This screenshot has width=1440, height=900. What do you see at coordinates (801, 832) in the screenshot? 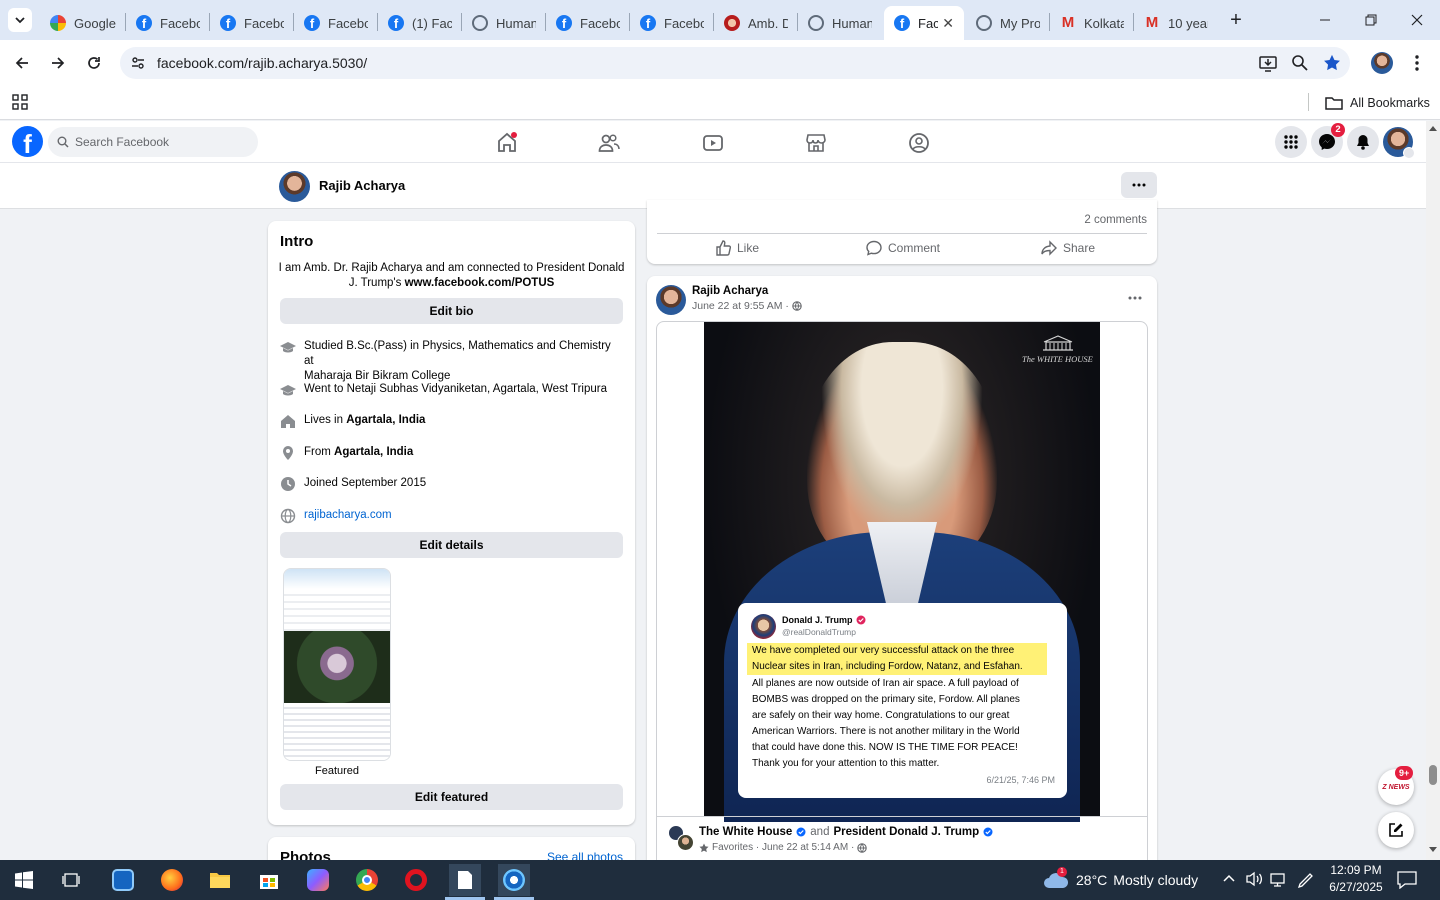
I see `verified-icon` at bounding box center [801, 832].